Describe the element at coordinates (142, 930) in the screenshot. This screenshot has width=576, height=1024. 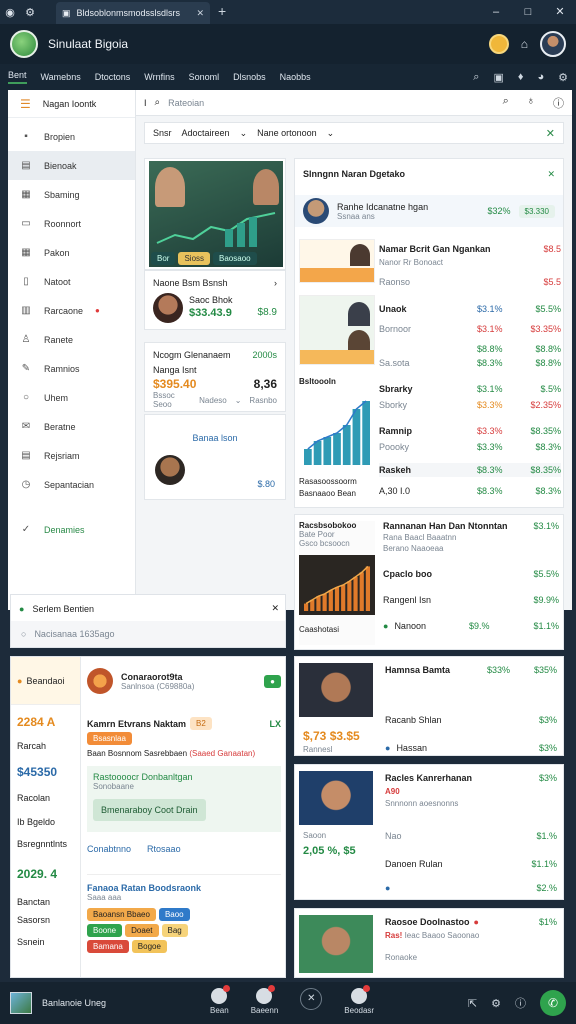
I see `tag-pill: Doaet` at that location.